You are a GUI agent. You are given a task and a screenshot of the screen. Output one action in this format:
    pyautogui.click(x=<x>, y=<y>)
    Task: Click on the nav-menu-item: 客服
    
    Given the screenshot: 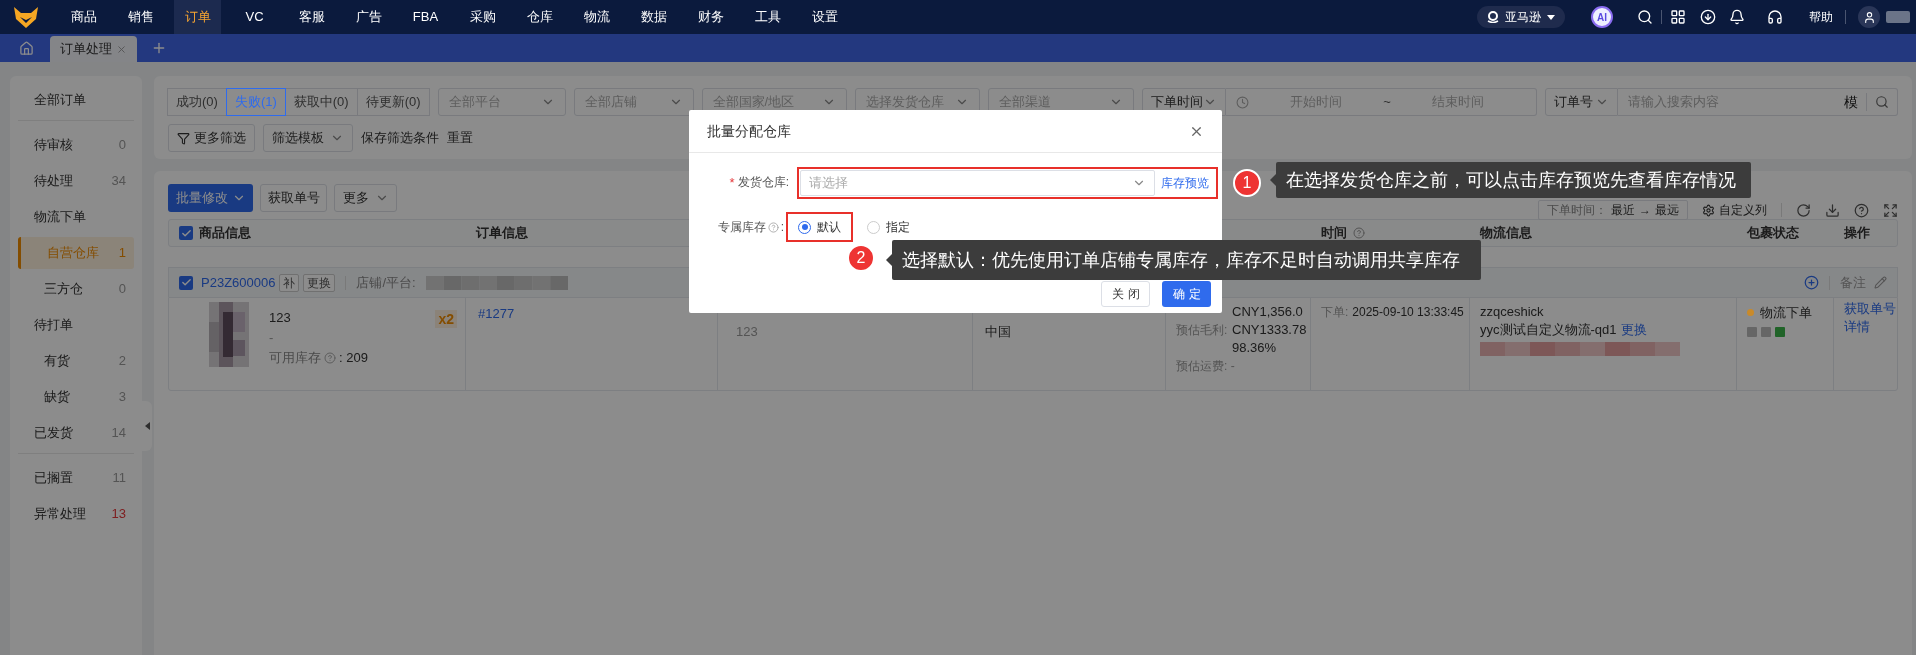 What is the action you would take?
    pyautogui.click(x=311, y=17)
    